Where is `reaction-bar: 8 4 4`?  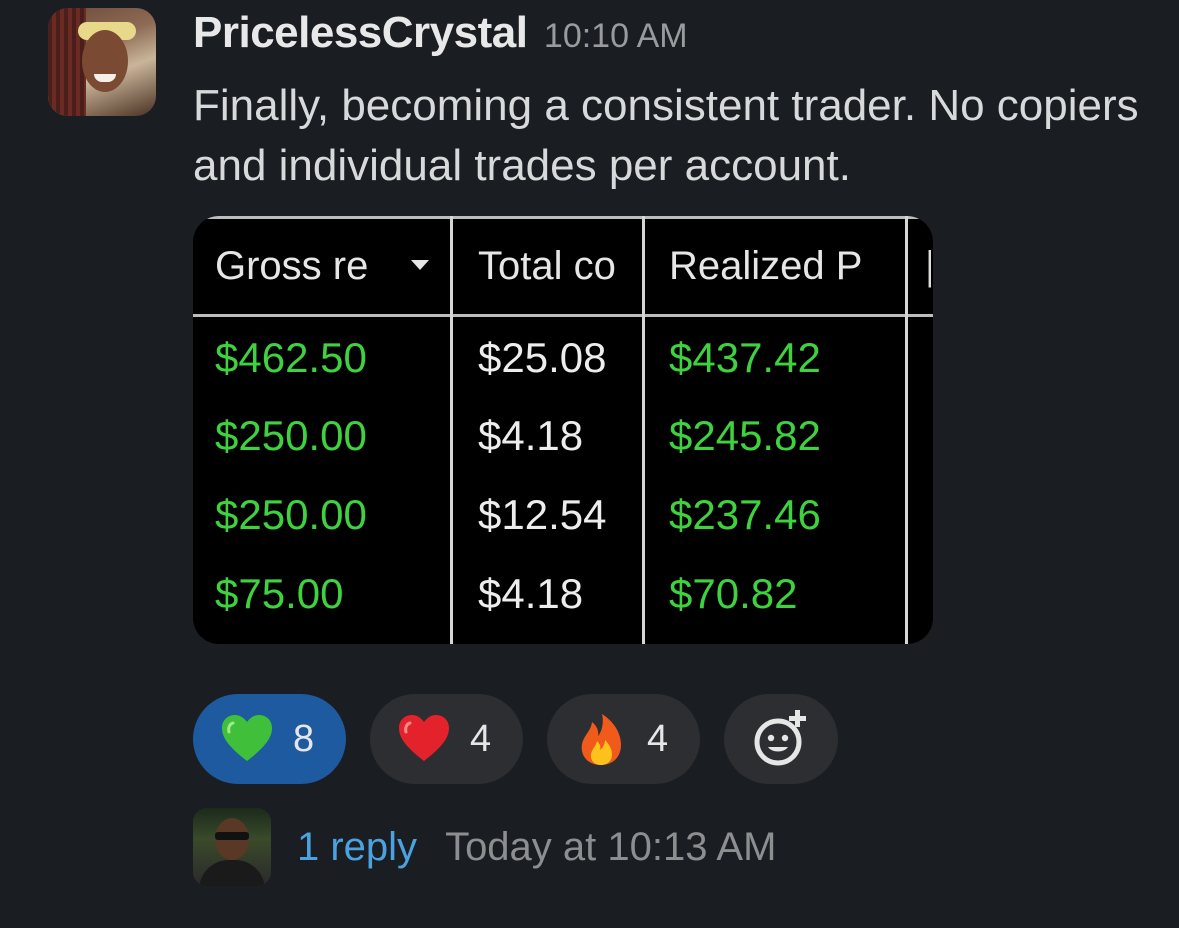
reaction-bar: 8 4 4 is located at coordinates (515, 739).